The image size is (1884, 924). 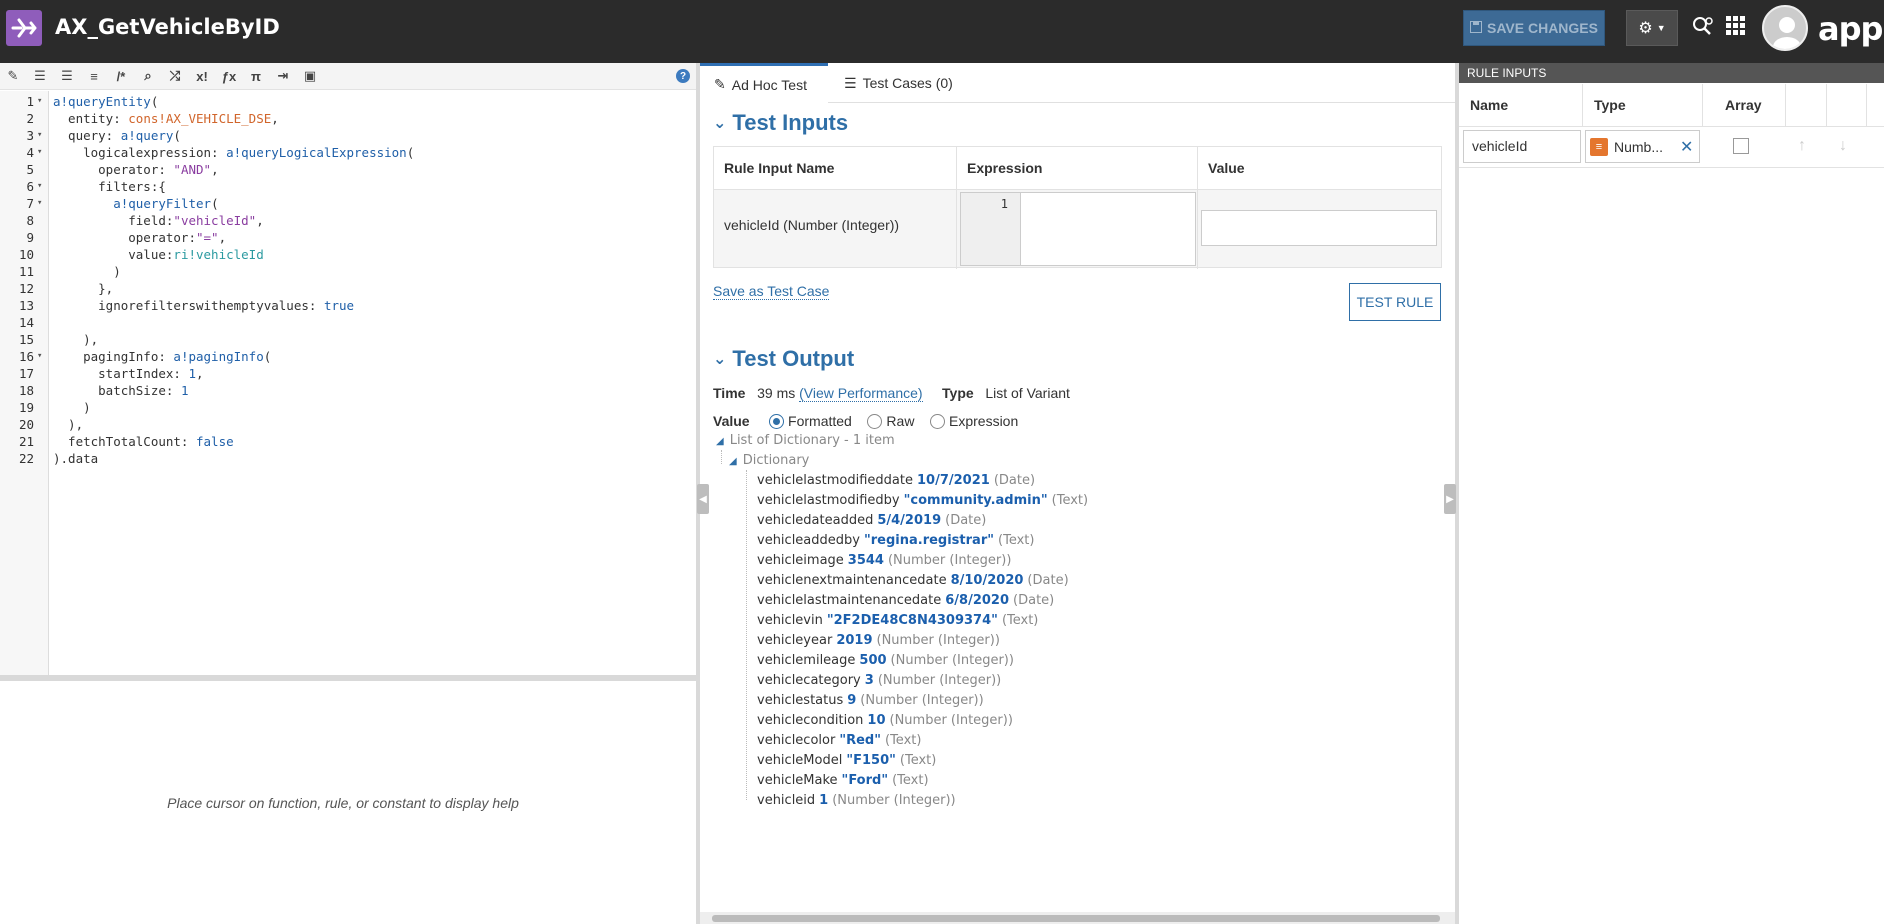 I want to click on code-line: 12 },, so click(x=348, y=288).